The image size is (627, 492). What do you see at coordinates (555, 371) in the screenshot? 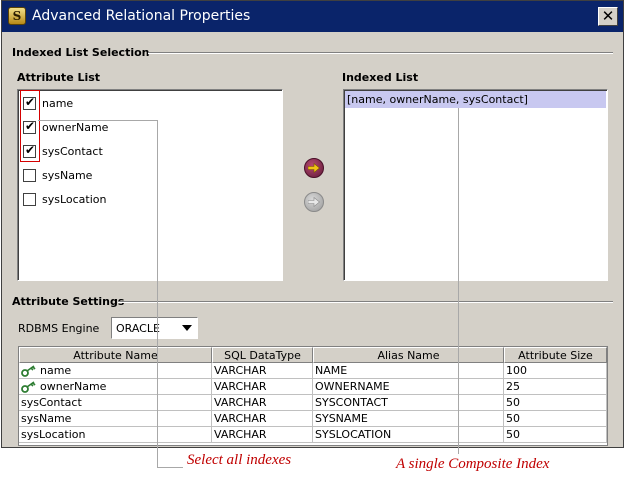
I see `attribute-size-cell: 100` at bounding box center [555, 371].